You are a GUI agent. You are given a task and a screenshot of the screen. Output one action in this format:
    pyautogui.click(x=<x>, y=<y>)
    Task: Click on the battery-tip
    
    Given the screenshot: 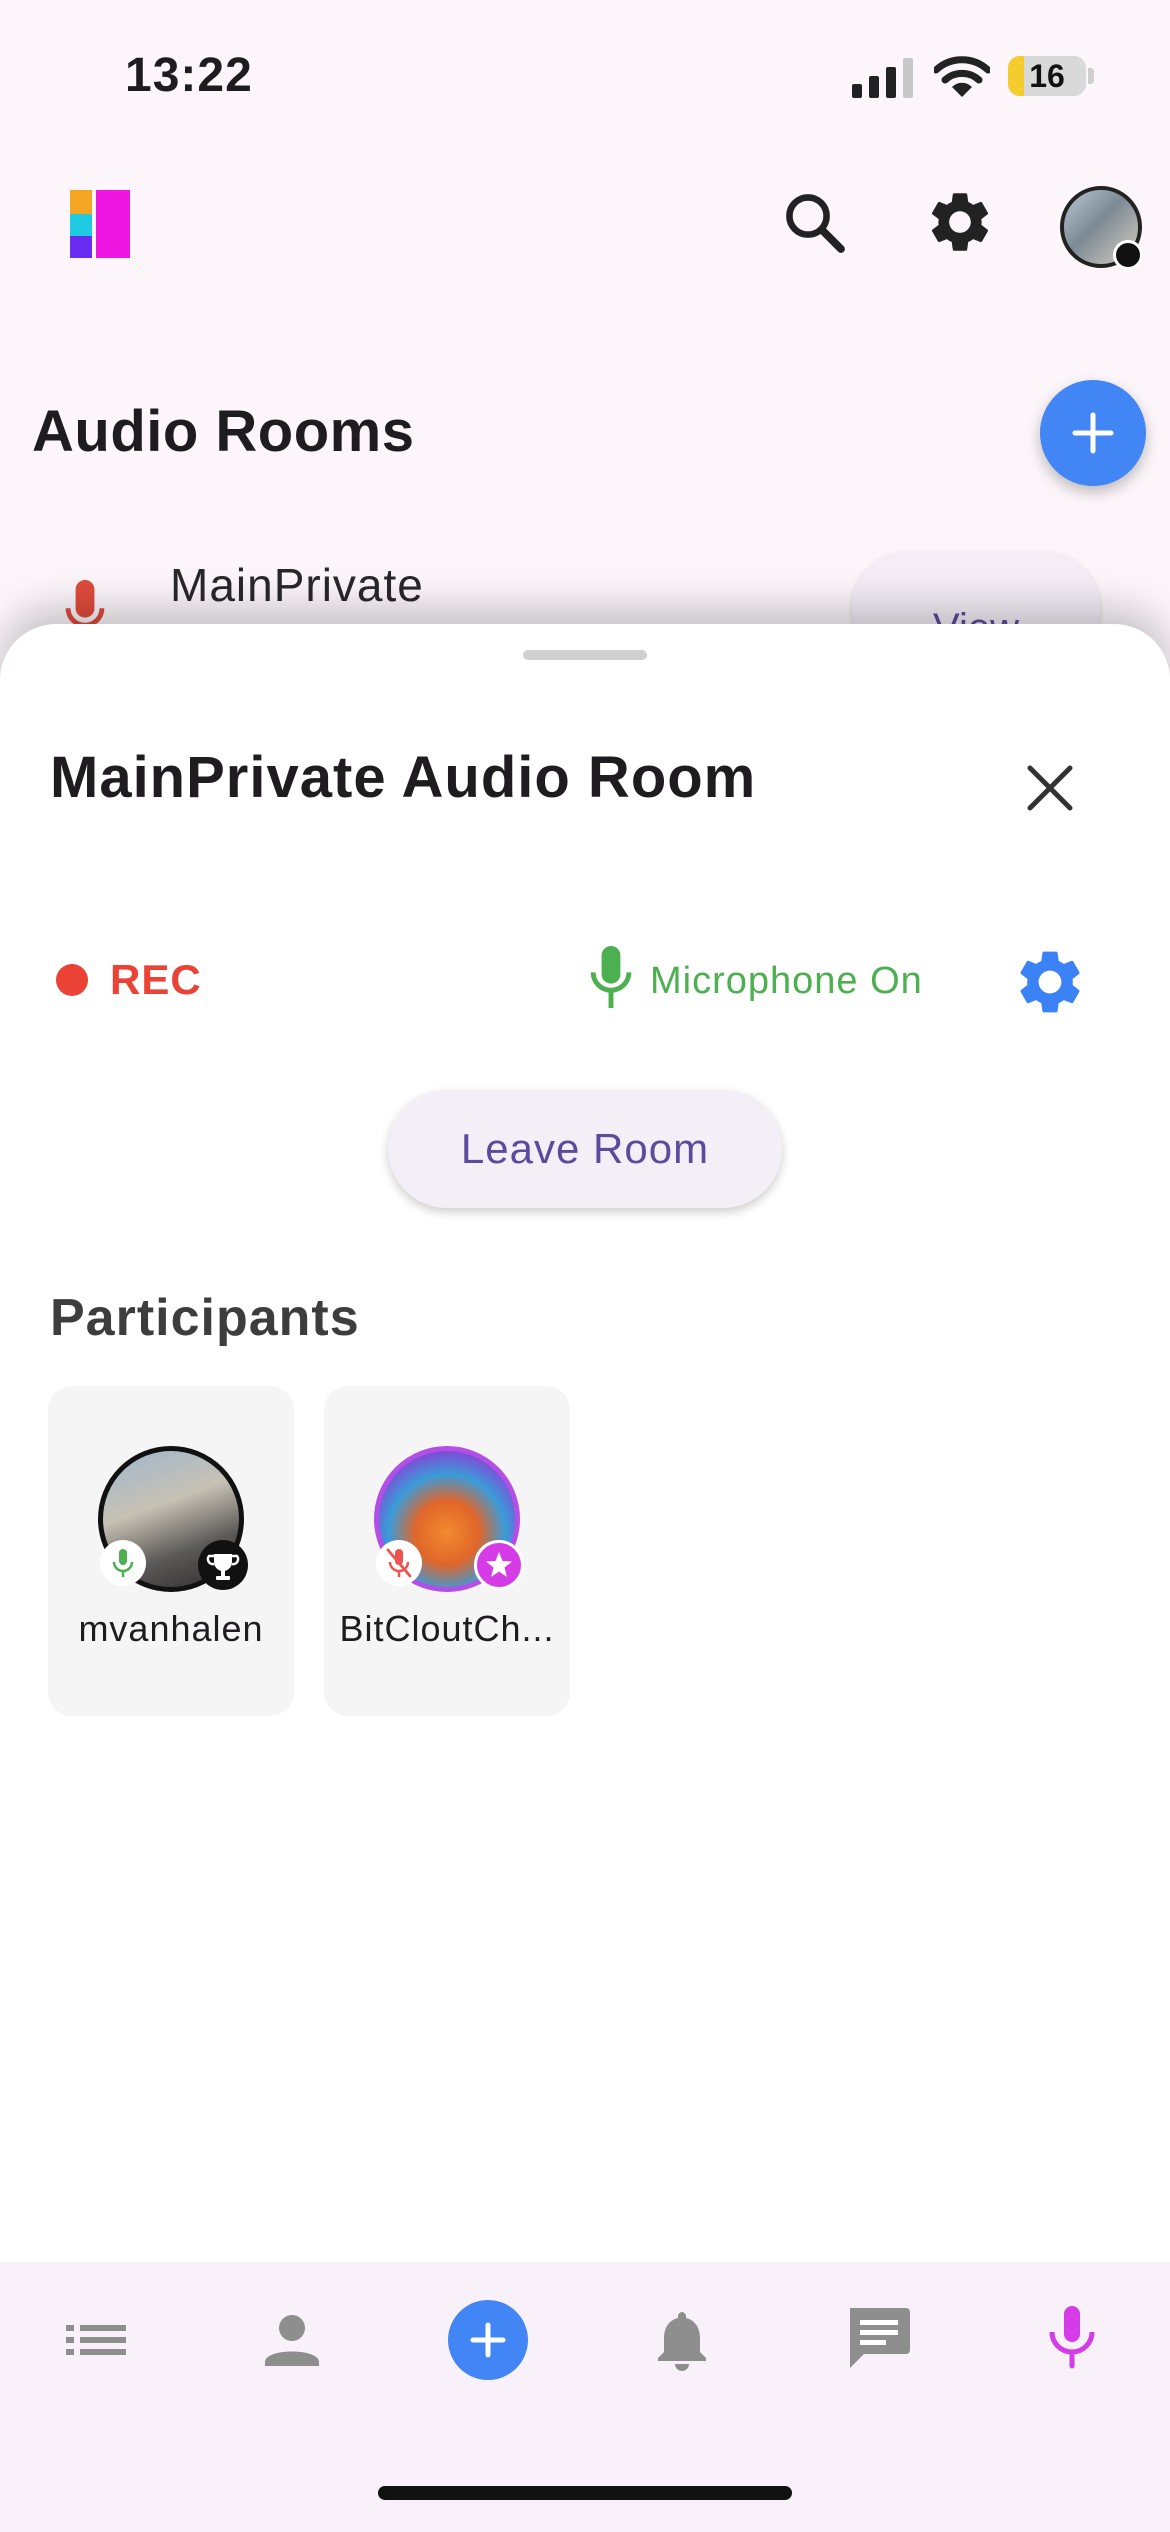 What is the action you would take?
    pyautogui.click(x=1091, y=76)
    